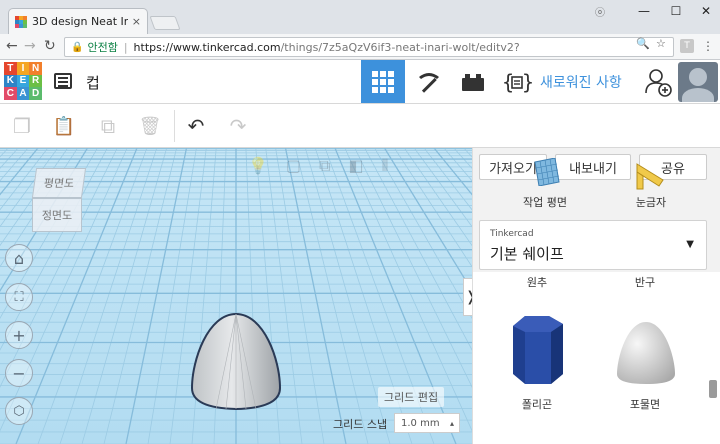  What do you see at coordinates (537, 404) in the screenshot?
I see `shape-label-polygon: 폴리곤` at bounding box center [537, 404].